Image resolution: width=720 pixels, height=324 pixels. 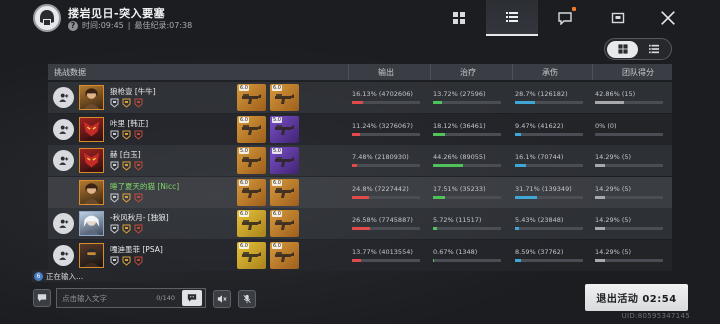 I want to click on heal-stat-text: 5.72% (11517), so click(x=457, y=220).